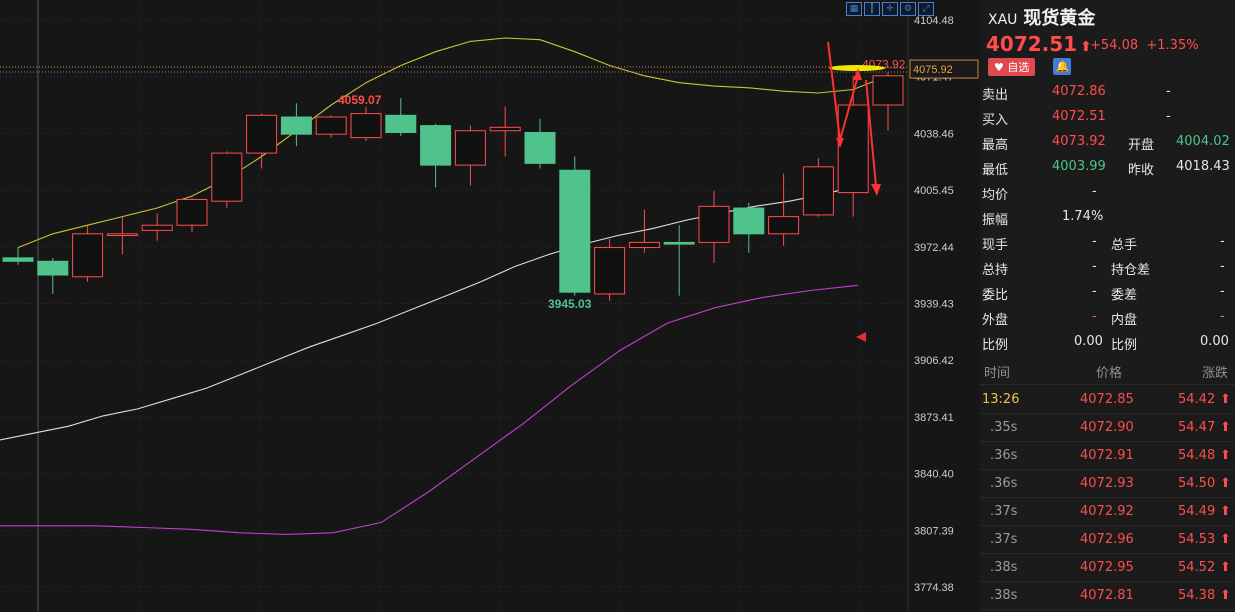 The image size is (1235, 612). I want to click on tick-row: .37s 4072.96 54.53 ⬆, so click(1107, 539).